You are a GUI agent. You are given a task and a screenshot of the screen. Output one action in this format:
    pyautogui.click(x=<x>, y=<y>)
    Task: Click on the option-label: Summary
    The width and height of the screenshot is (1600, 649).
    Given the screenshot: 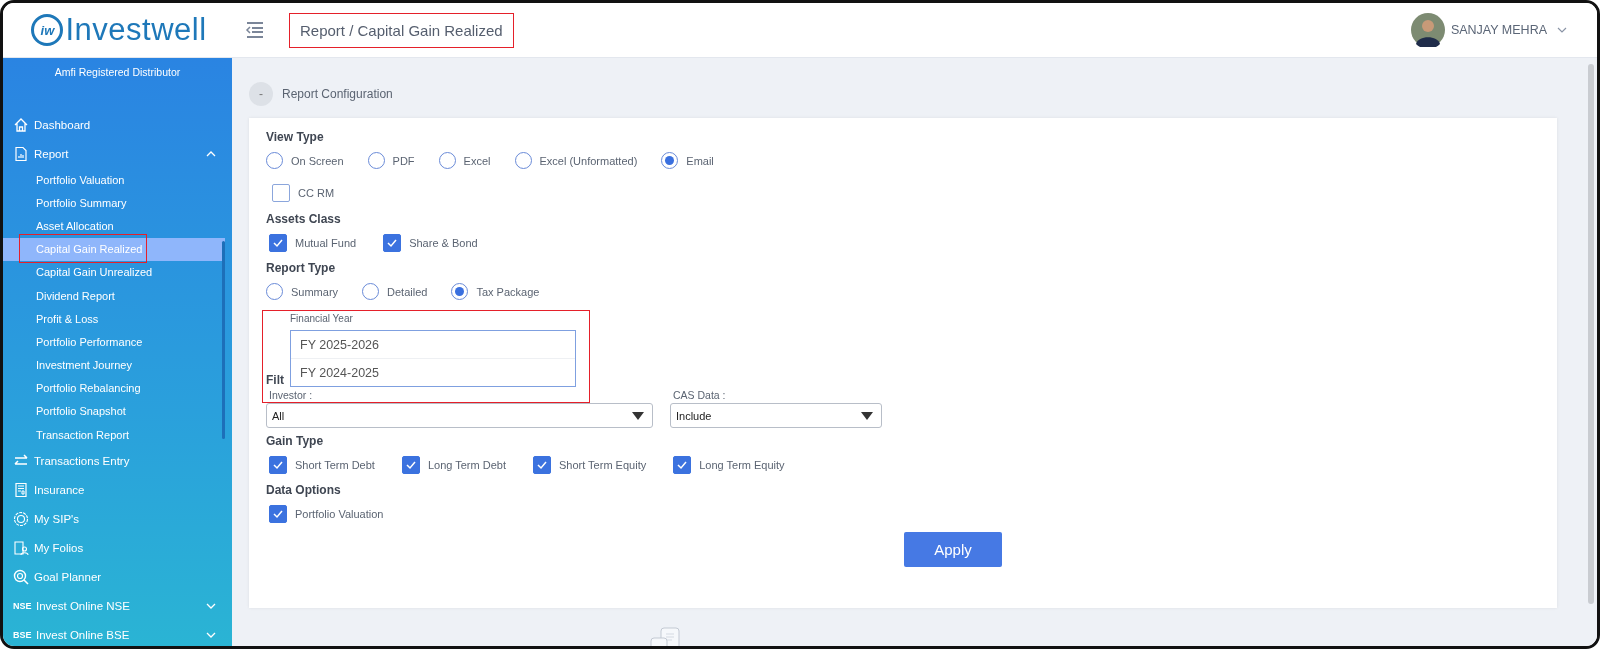 What is the action you would take?
    pyautogui.click(x=315, y=291)
    